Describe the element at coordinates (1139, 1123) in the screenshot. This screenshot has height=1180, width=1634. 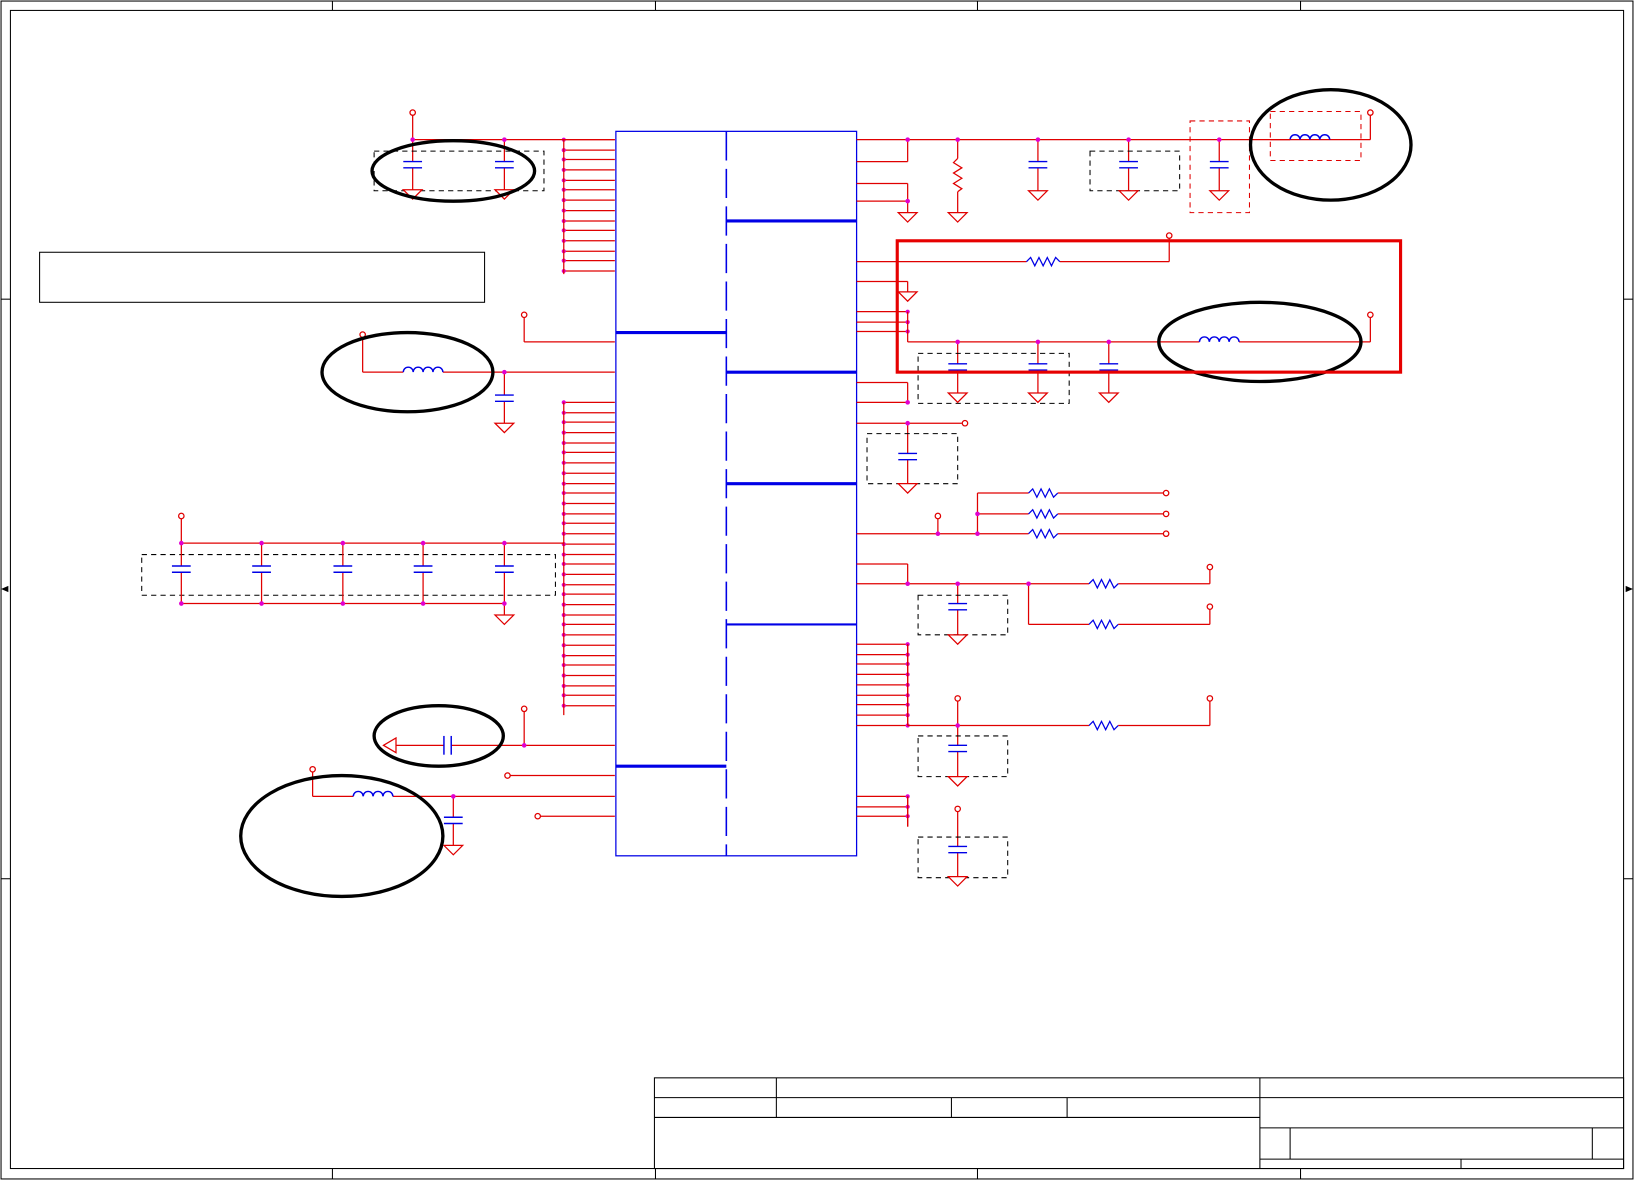
I see `title-block` at that location.